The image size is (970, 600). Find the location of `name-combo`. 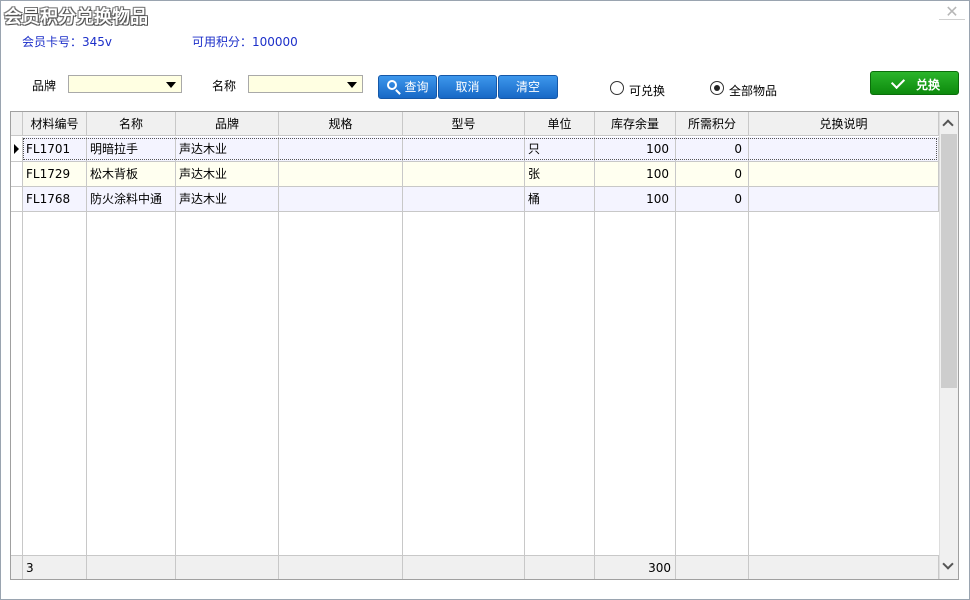

name-combo is located at coordinates (305, 84).